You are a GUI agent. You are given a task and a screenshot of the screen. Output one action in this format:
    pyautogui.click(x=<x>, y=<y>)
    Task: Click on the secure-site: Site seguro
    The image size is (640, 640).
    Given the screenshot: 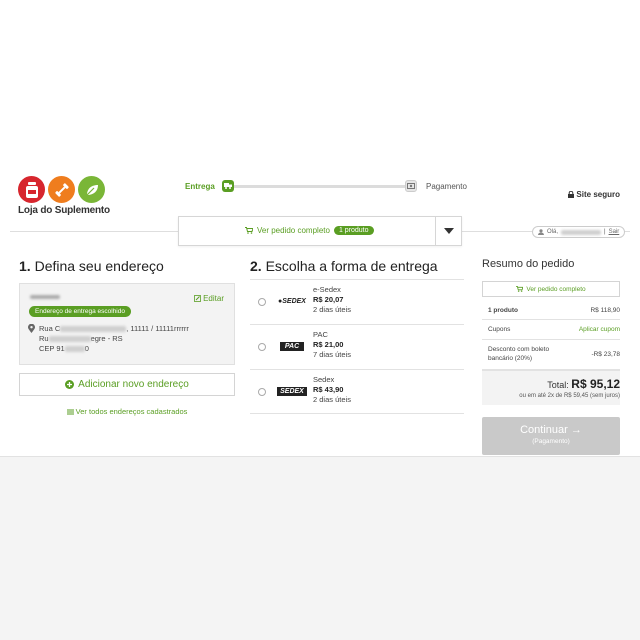 What is the action you would take?
    pyautogui.click(x=594, y=194)
    